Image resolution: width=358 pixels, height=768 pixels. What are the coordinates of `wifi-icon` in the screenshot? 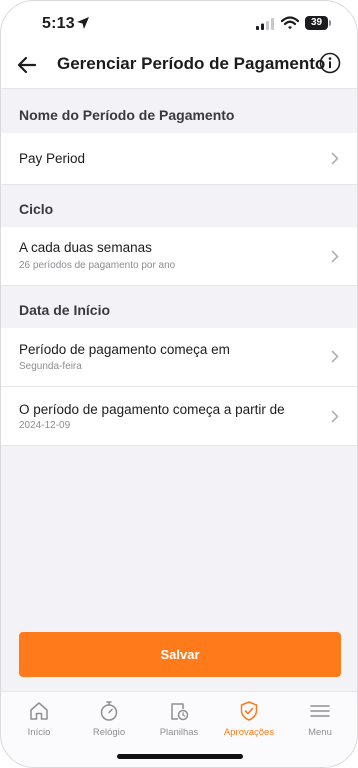 It's located at (290, 23).